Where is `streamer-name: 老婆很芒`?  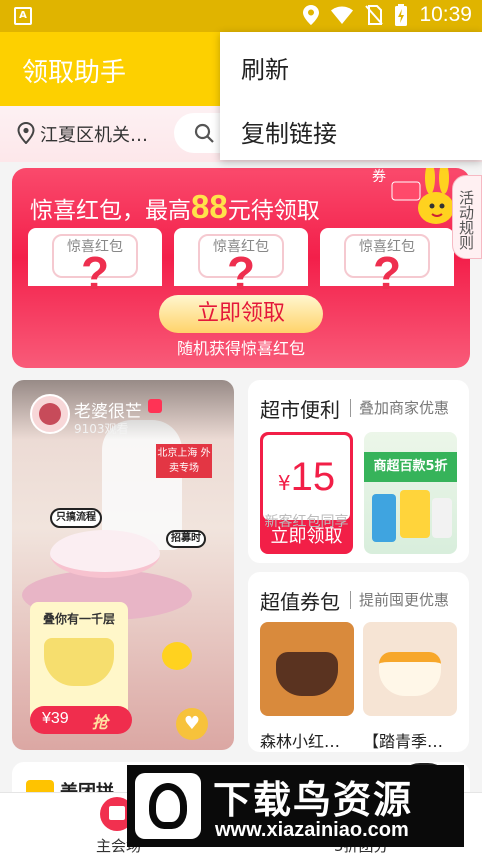
streamer-name: 老婆很芒 is located at coordinates (108, 412).